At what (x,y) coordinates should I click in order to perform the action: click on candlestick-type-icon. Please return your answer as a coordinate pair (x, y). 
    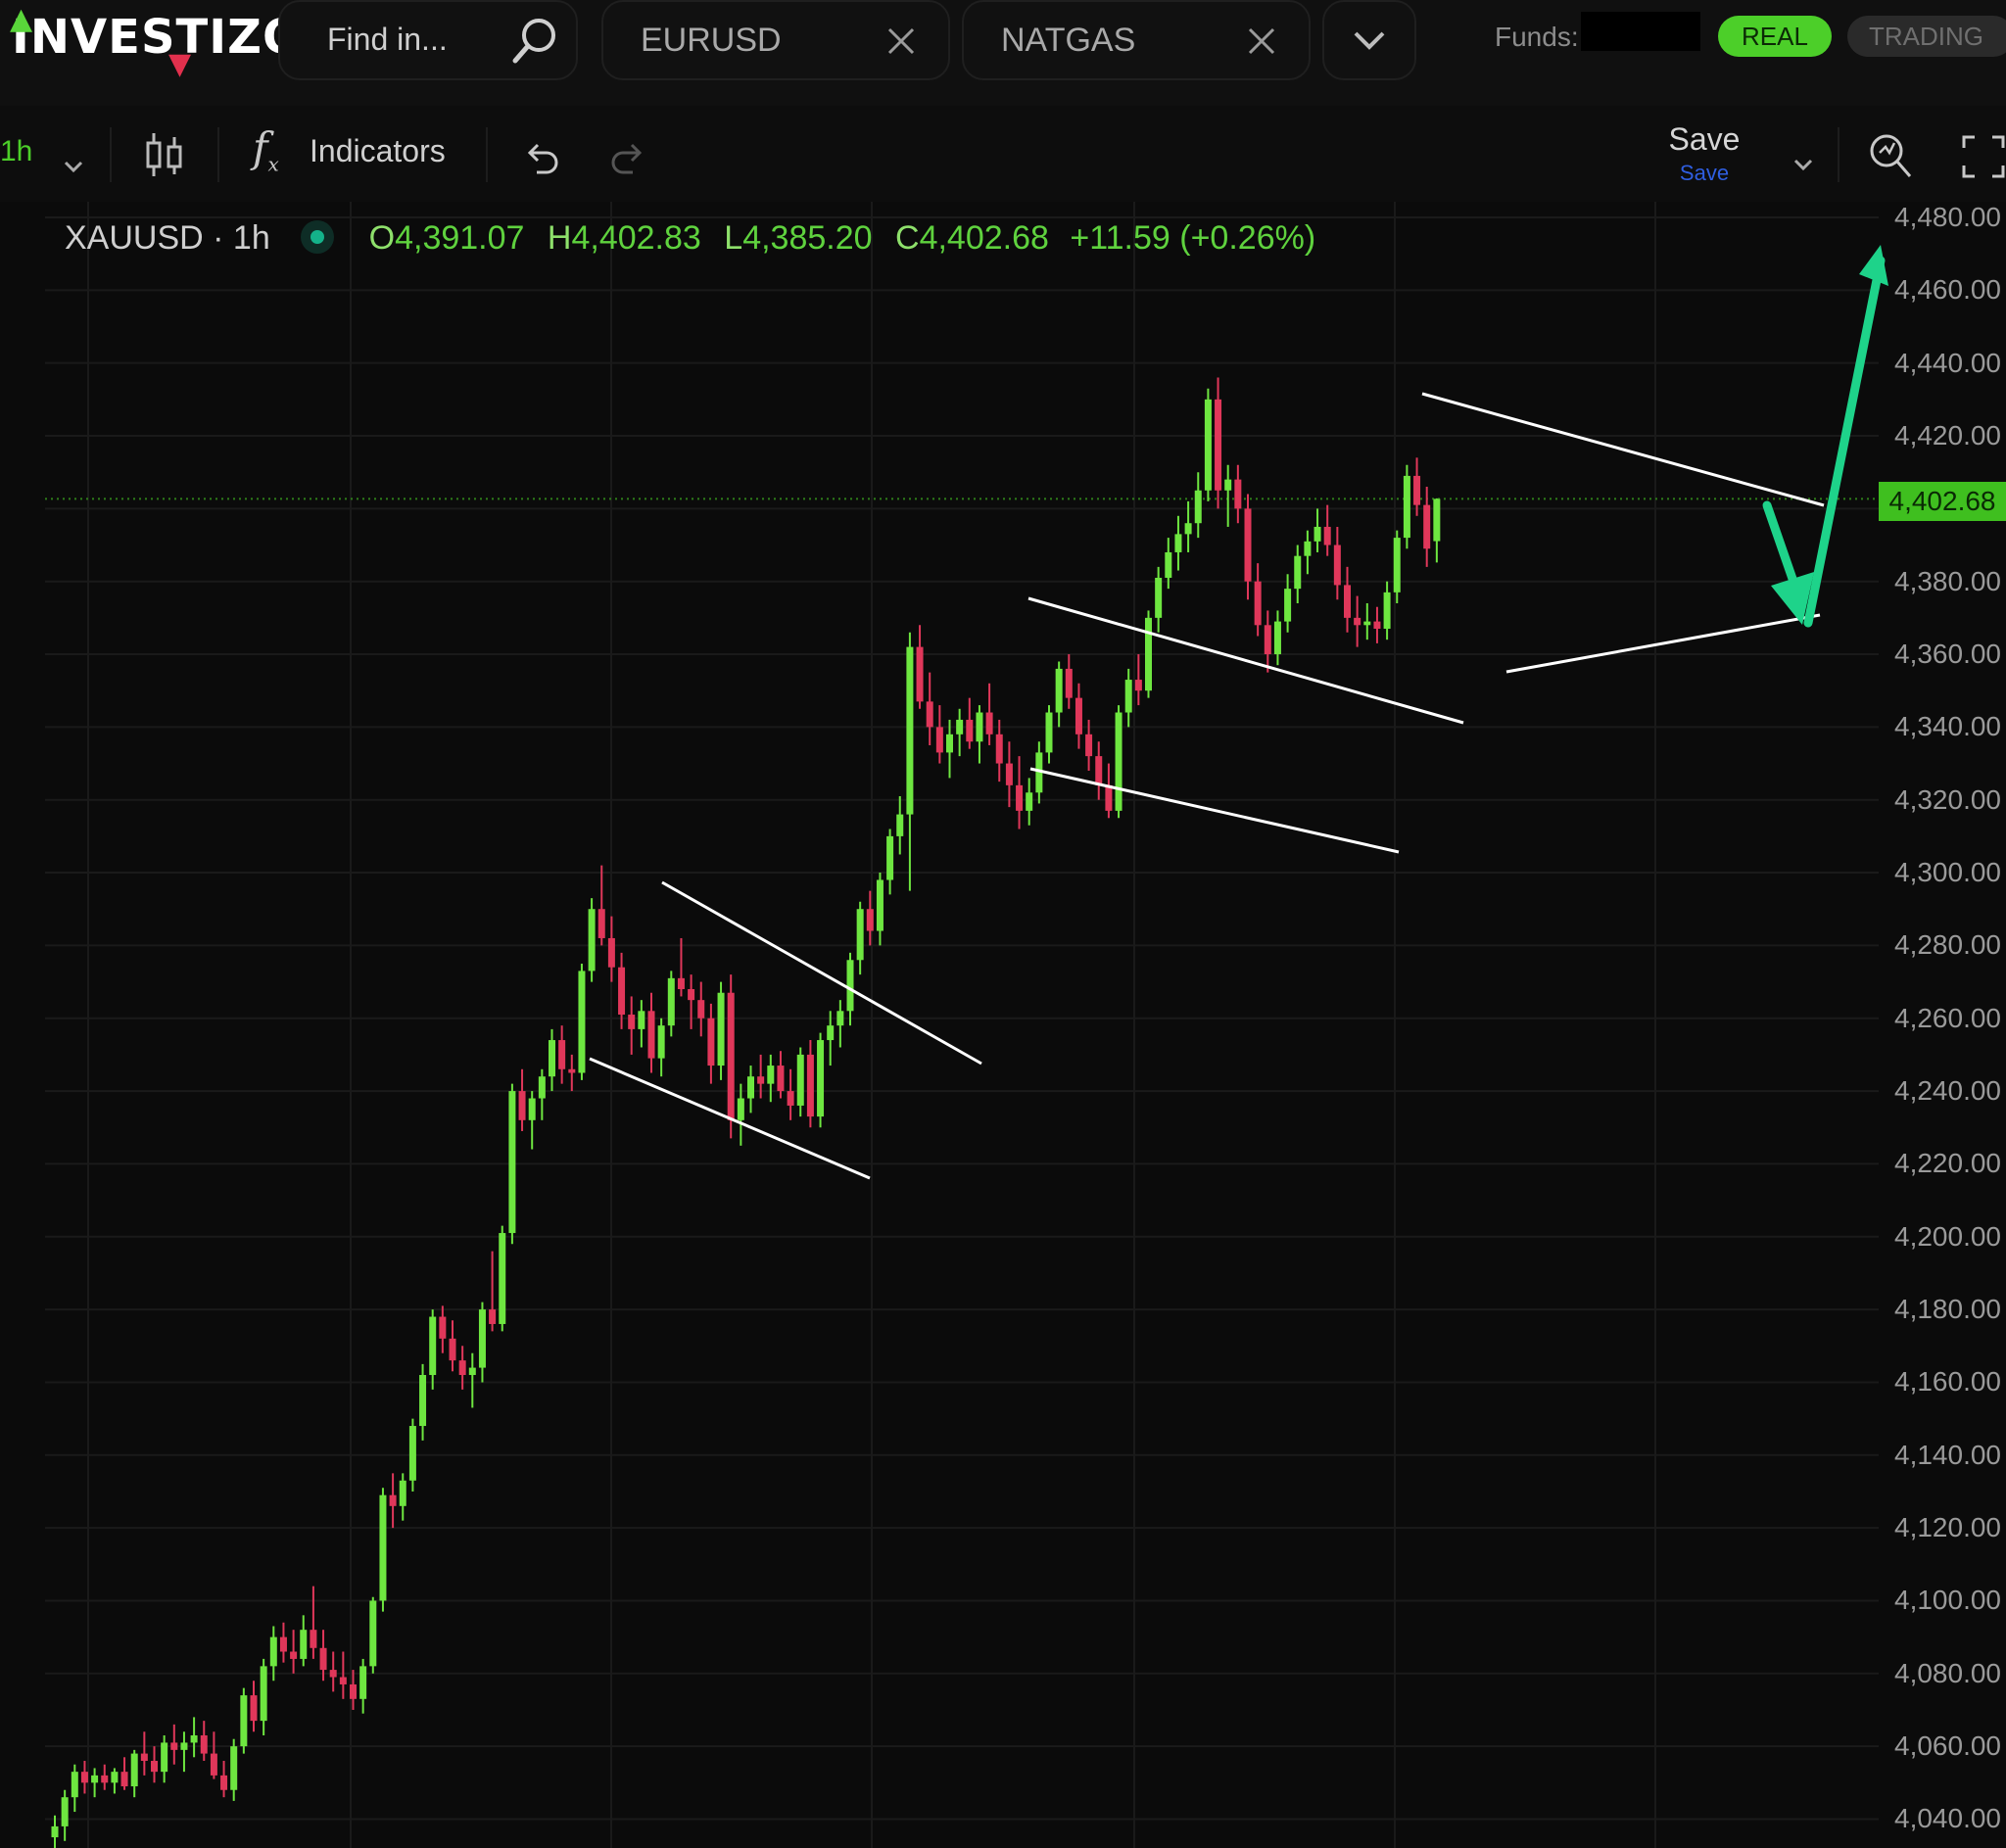
    Looking at the image, I should click on (164, 154).